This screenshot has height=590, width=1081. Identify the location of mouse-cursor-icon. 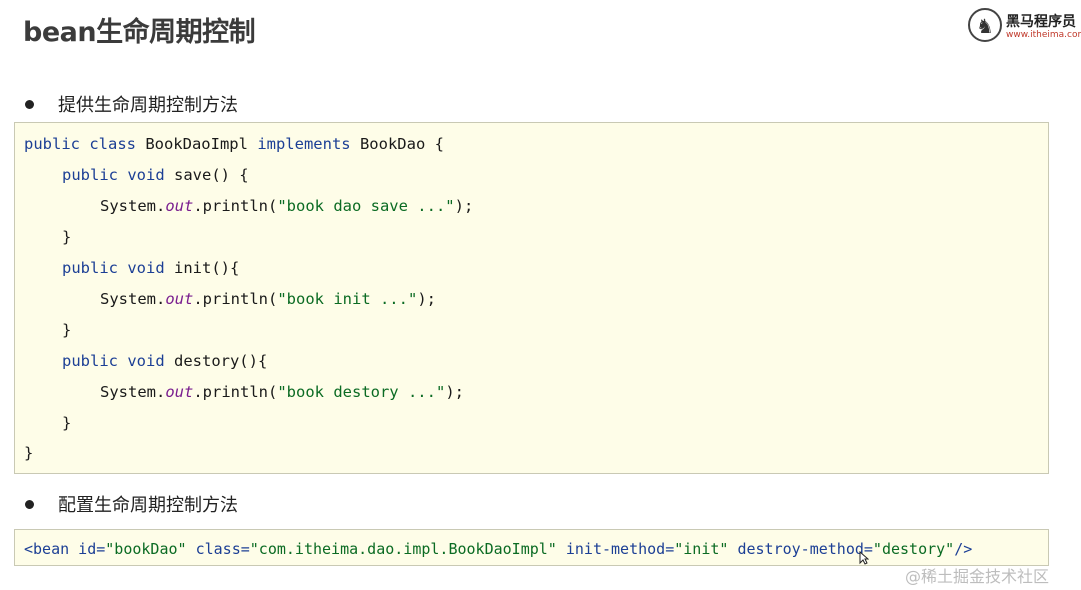
(864, 558).